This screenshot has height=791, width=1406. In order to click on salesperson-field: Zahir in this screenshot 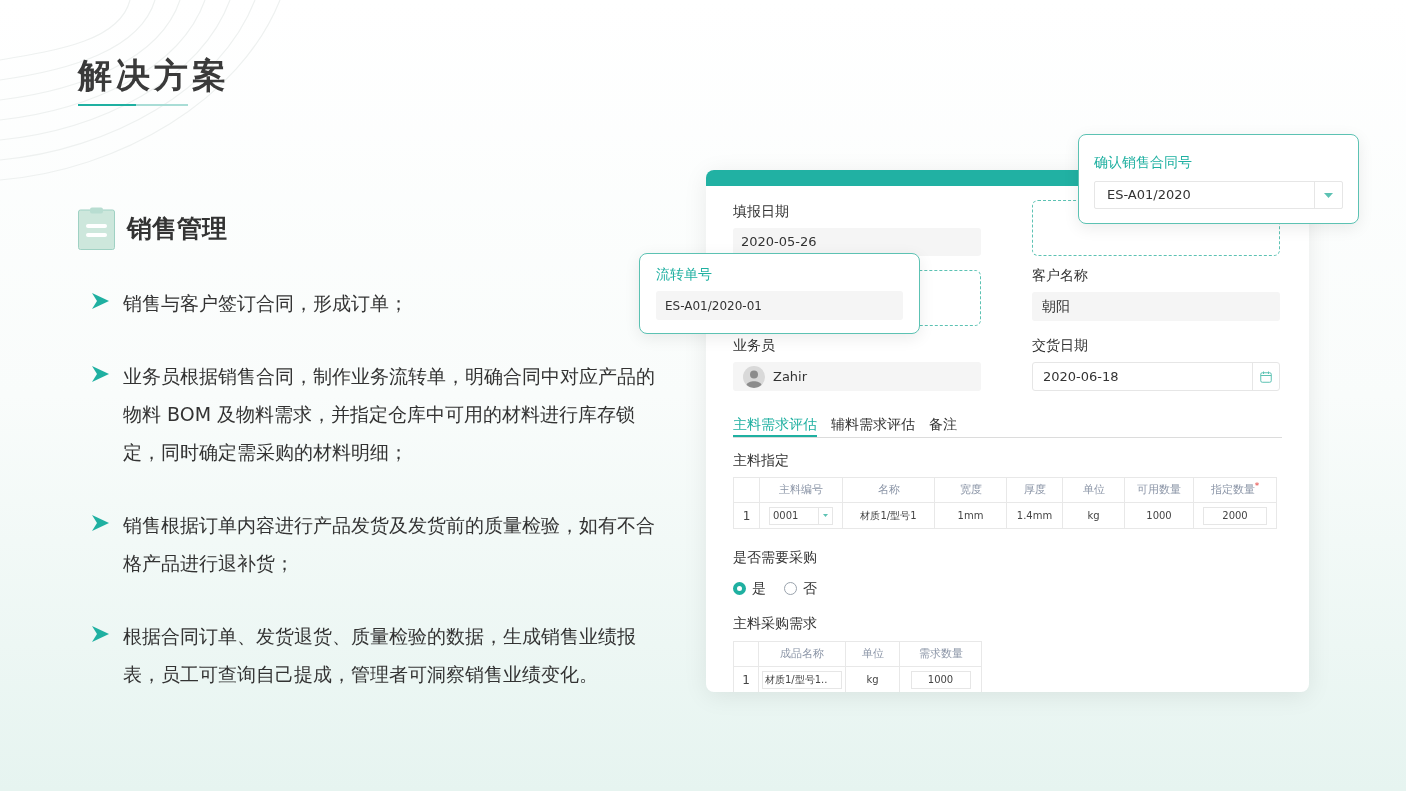, I will do `click(857, 376)`.